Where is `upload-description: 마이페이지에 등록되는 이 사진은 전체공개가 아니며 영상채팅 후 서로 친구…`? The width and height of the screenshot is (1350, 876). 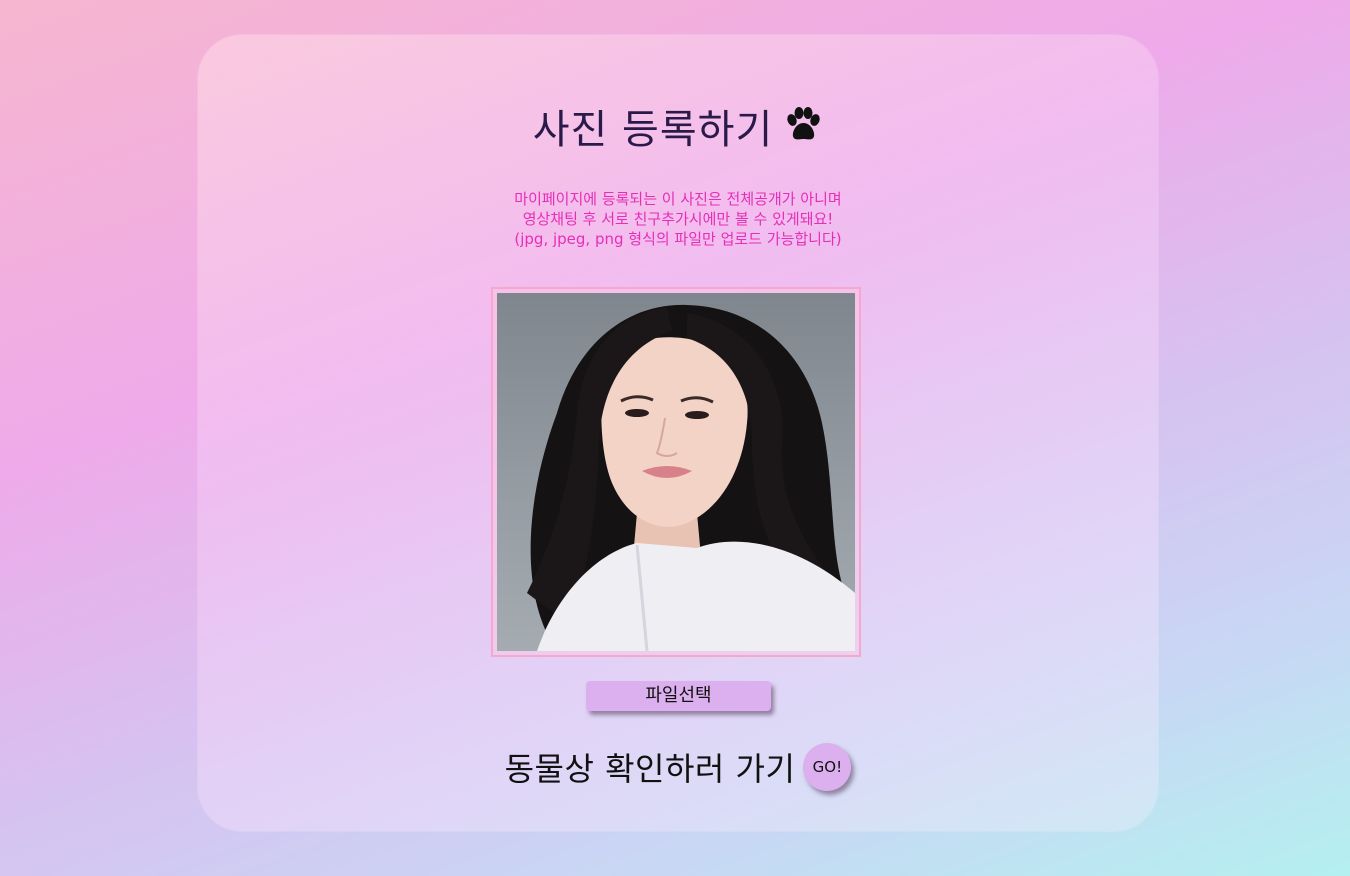 upload-description: 마이페이지에 등록되는 이 사진은 전체공개가 아니며 영상채팅 후 서로 친구… is located at coordinates (678, 219).